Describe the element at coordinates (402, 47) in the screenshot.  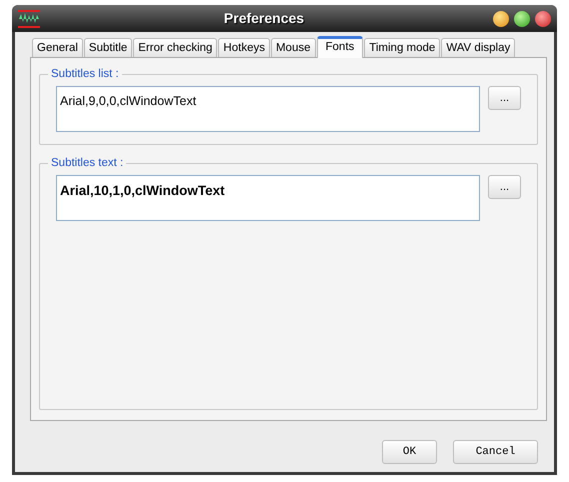
I see `tab: Timing mode` at that location.